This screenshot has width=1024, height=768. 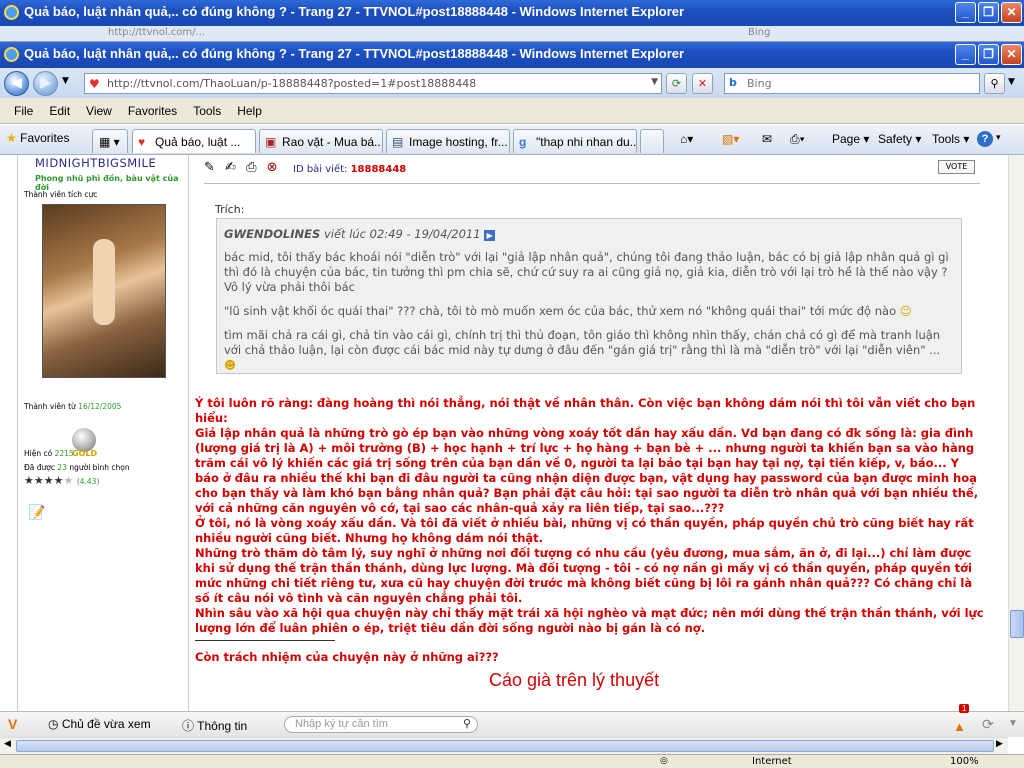 What do you see at coordinates (13, 724) in the screenshot?
I see `site-logo-icon: V` at bounding box center [13, 724].